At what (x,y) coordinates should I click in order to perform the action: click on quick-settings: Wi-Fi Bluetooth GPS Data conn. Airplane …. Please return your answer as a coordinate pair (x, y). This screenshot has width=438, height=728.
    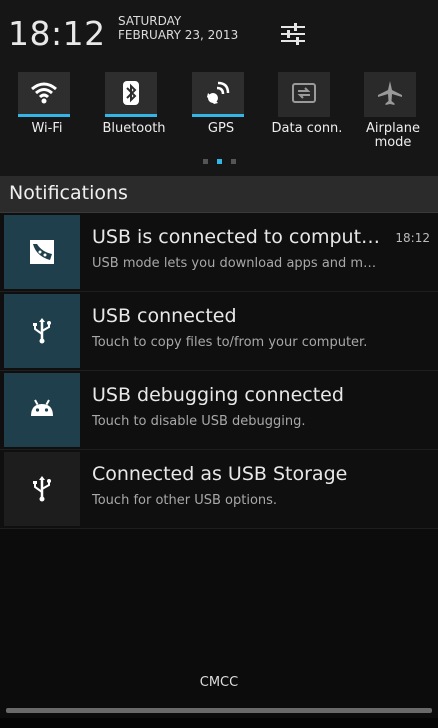
    Looking at the image, I should click on (219, 113).